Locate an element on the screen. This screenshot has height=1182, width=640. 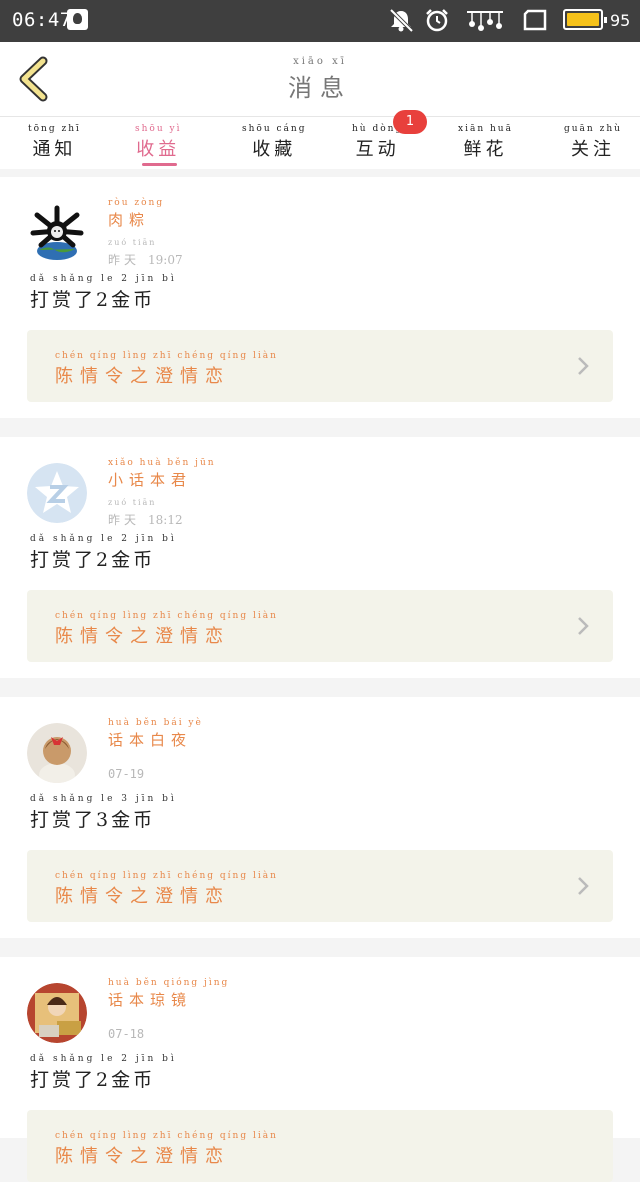
wind-chime-icon is located at coordinates (485, 21).